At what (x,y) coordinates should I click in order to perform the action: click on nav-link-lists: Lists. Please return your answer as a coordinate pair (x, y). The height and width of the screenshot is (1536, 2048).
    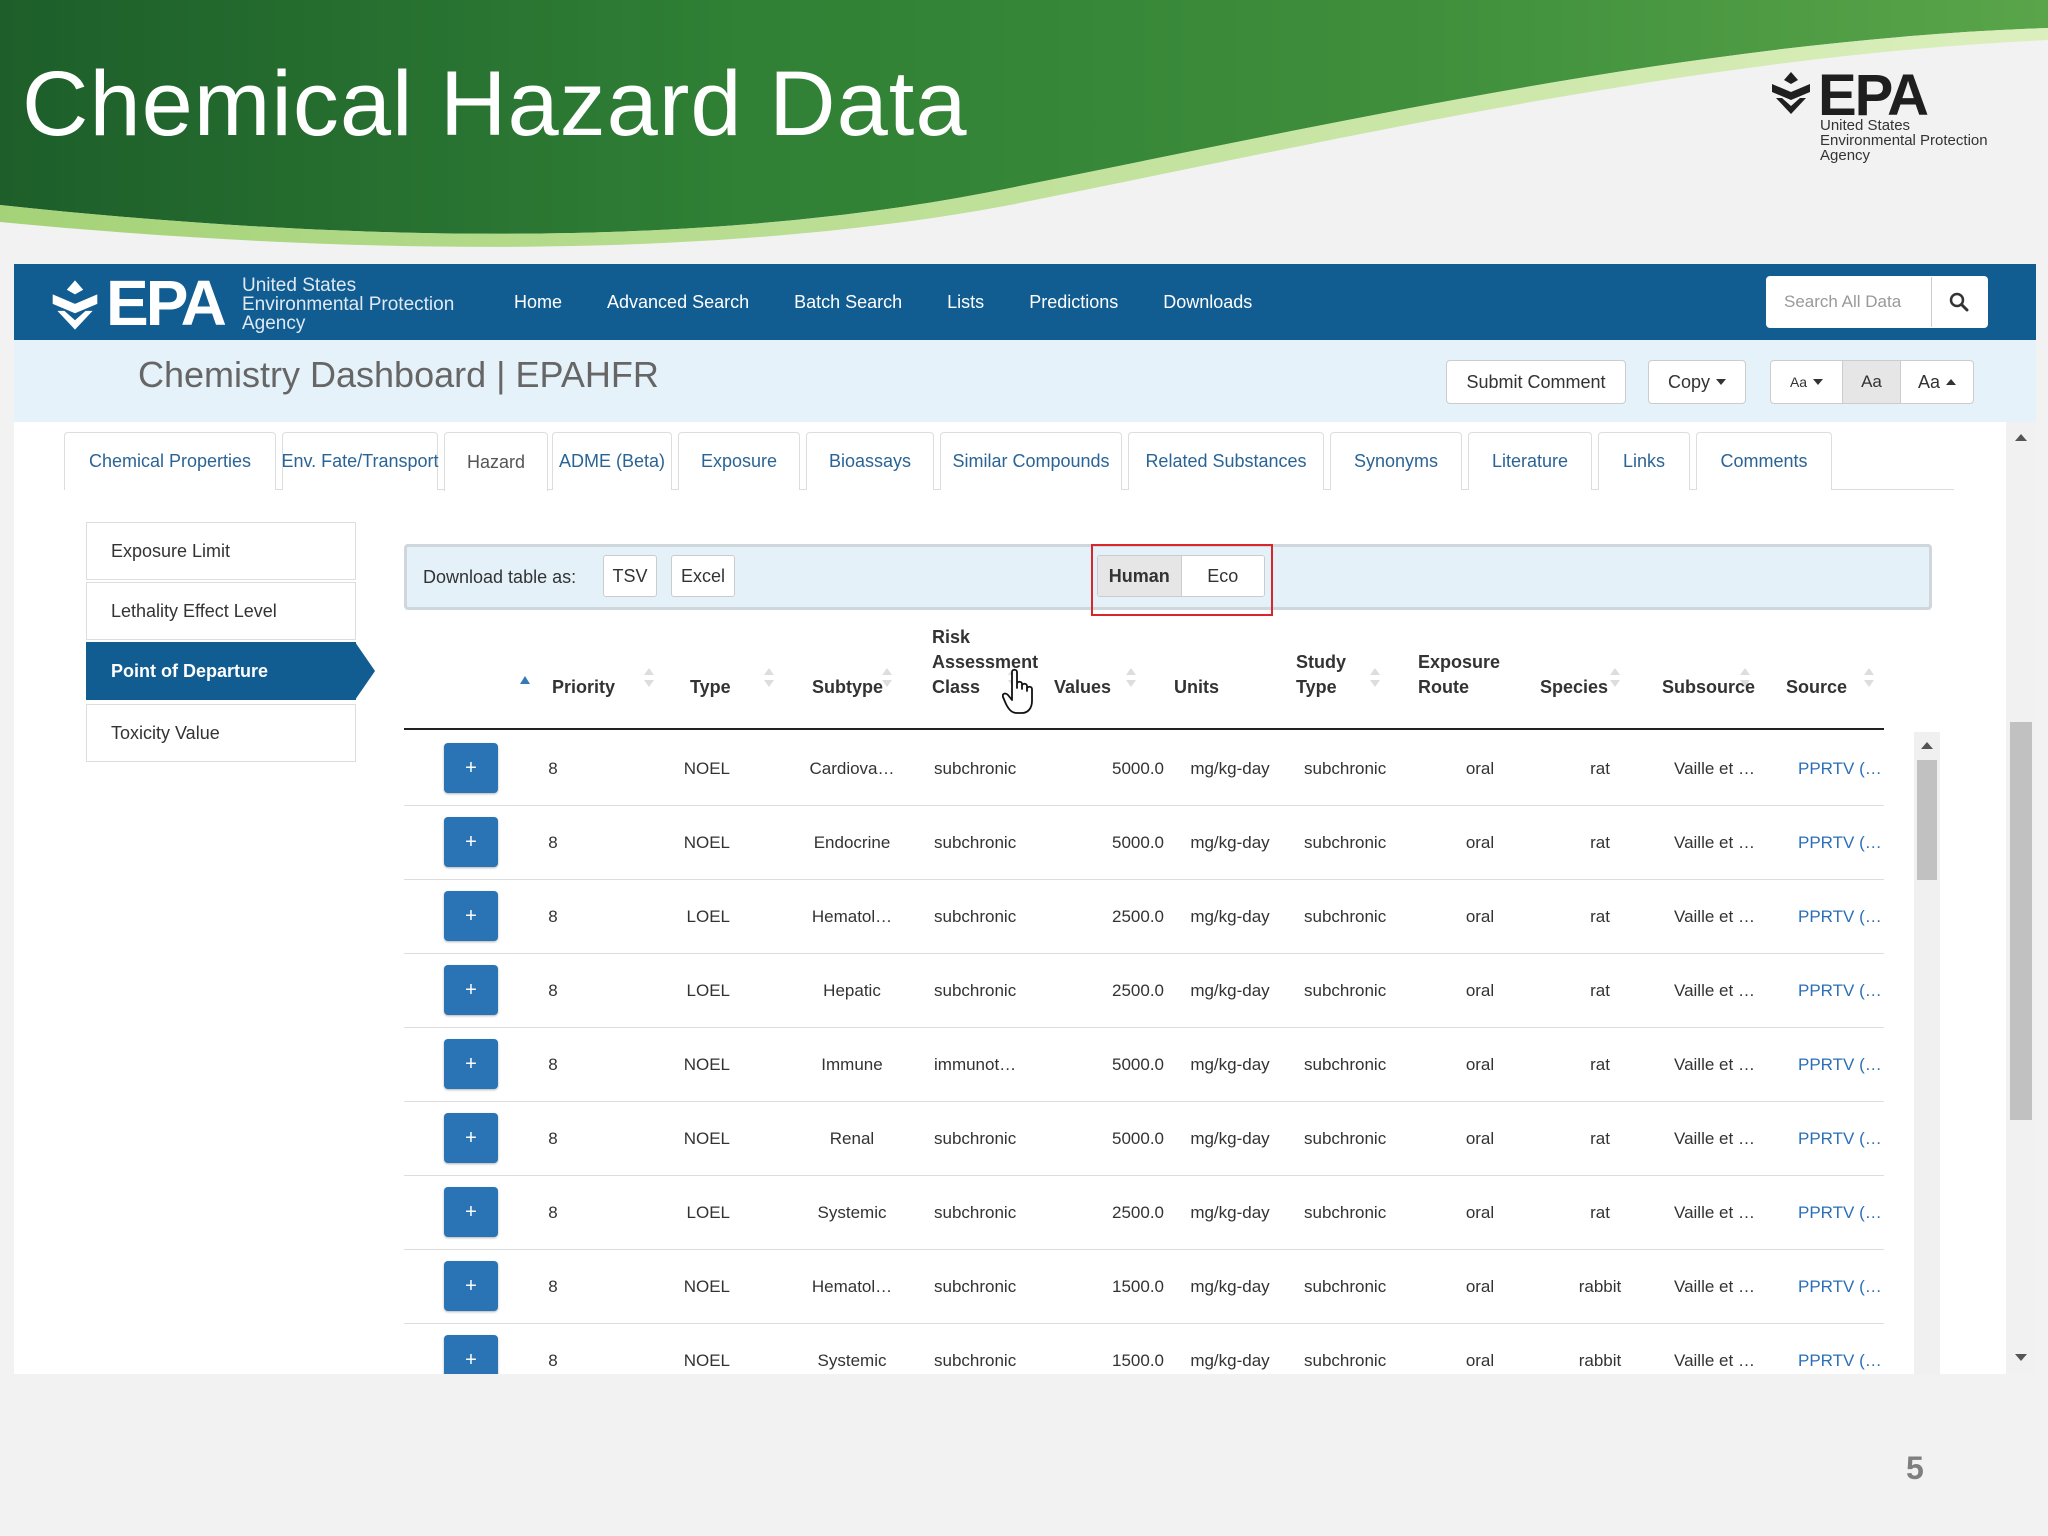
    Looking at the image, I should click on (965, 302).